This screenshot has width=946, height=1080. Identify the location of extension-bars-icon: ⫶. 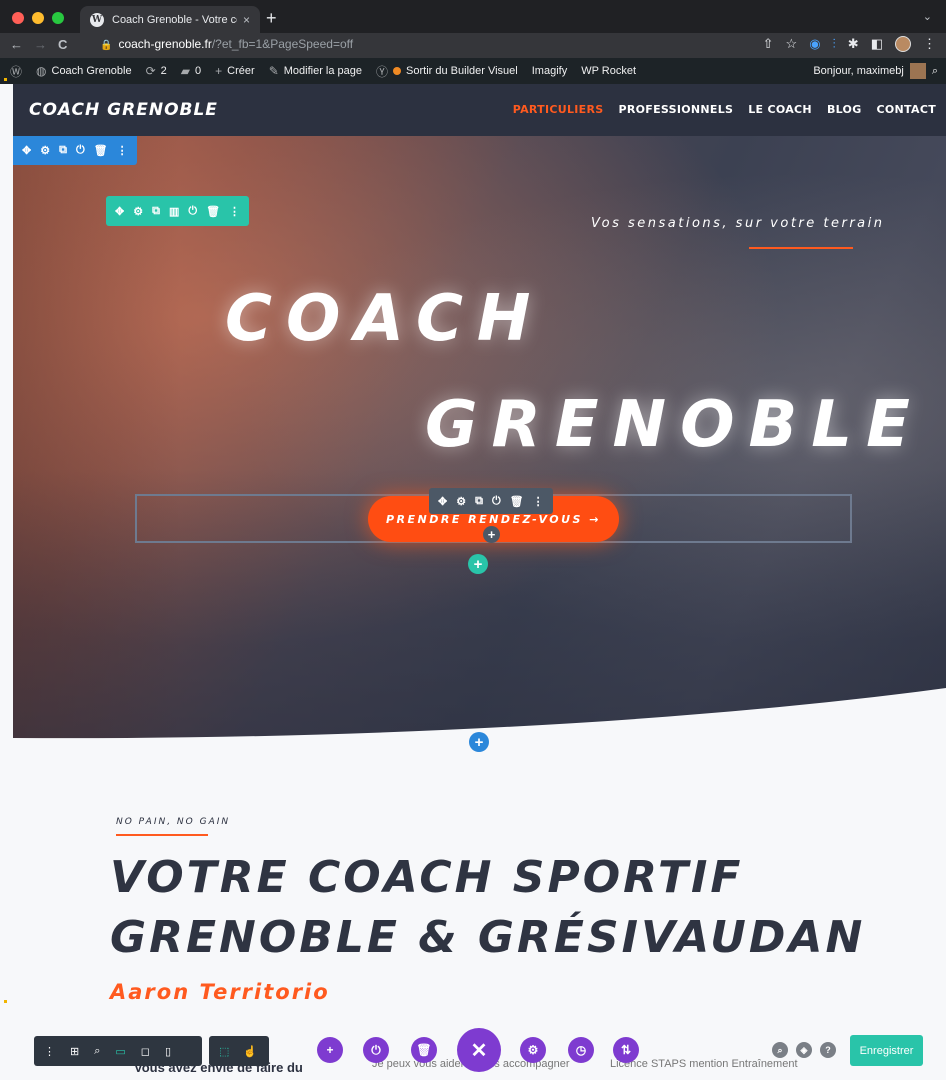
(834, 44).